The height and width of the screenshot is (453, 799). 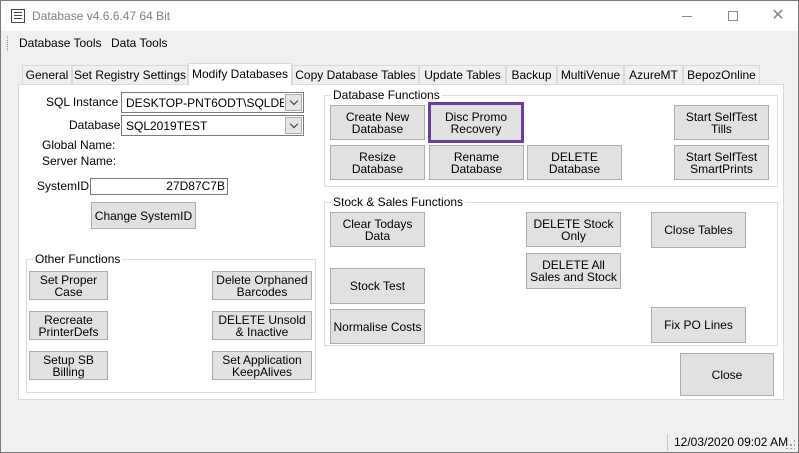 I want to click on menu-grip, so click(x=8, y=43).